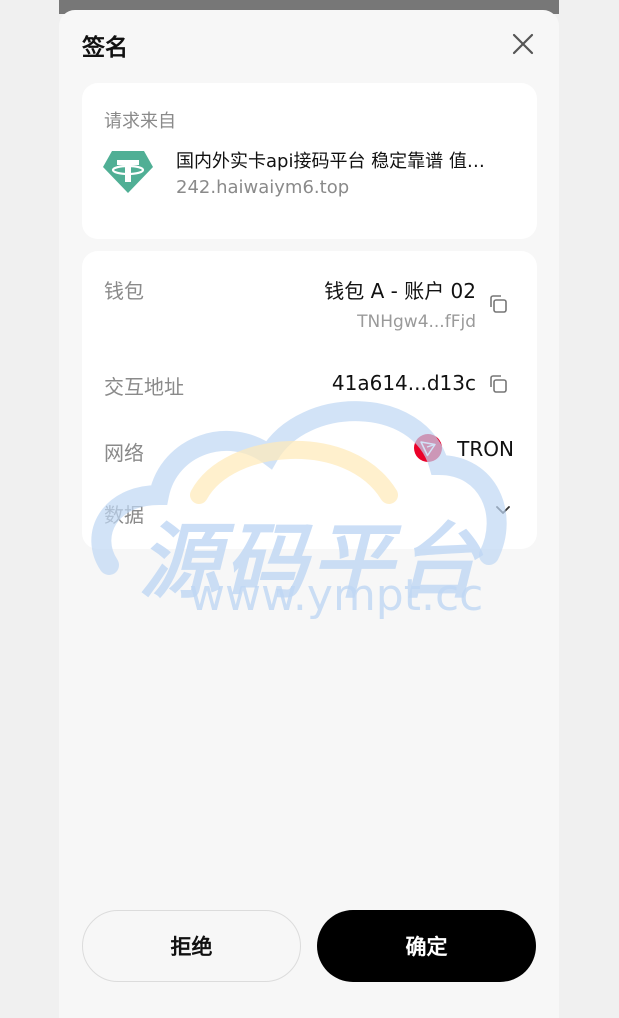  Describe the element at coordinates (144, 387) in the screenshot. I see `contract-address-label: 交互地址` at that location.